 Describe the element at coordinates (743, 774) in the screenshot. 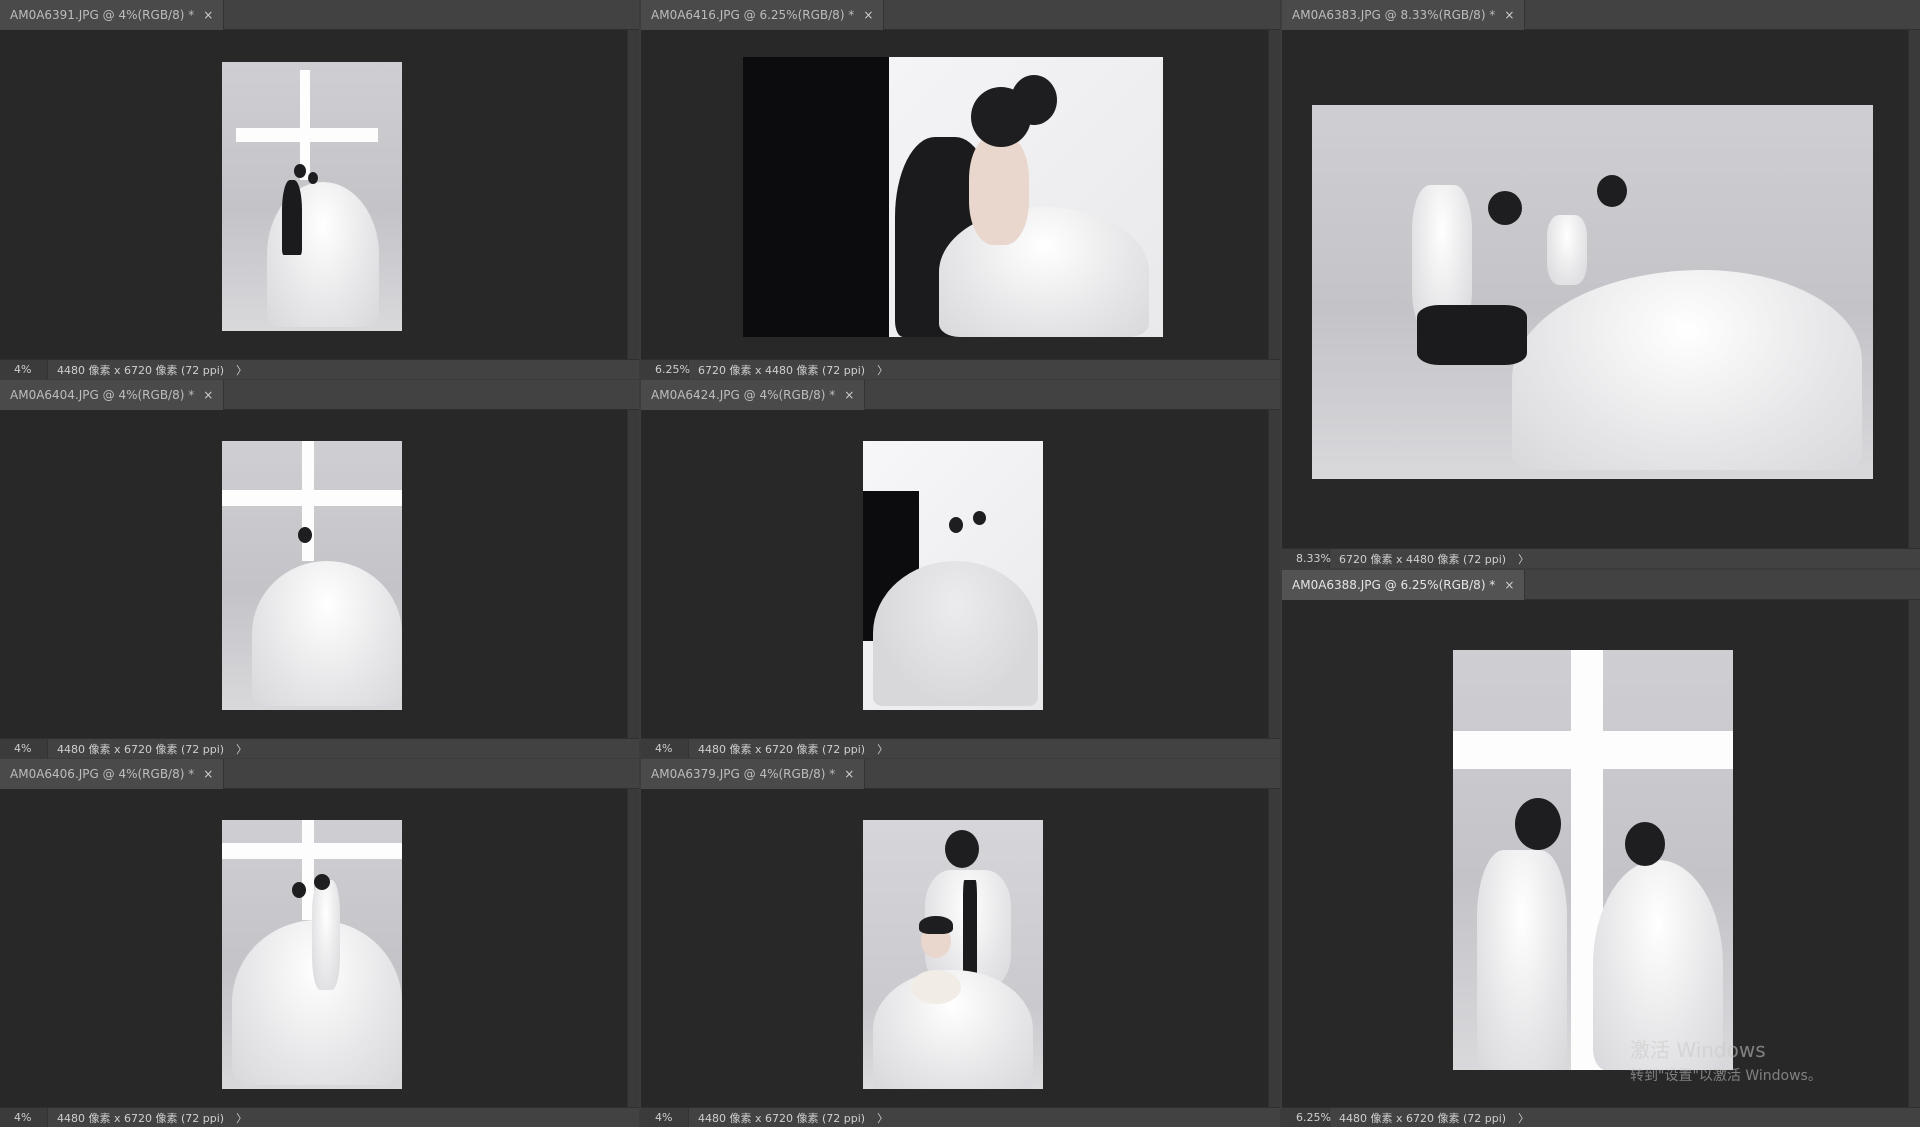

I see `tab-label: AM0A6379.JPG @ 4%(RGB/8) *` at that location.